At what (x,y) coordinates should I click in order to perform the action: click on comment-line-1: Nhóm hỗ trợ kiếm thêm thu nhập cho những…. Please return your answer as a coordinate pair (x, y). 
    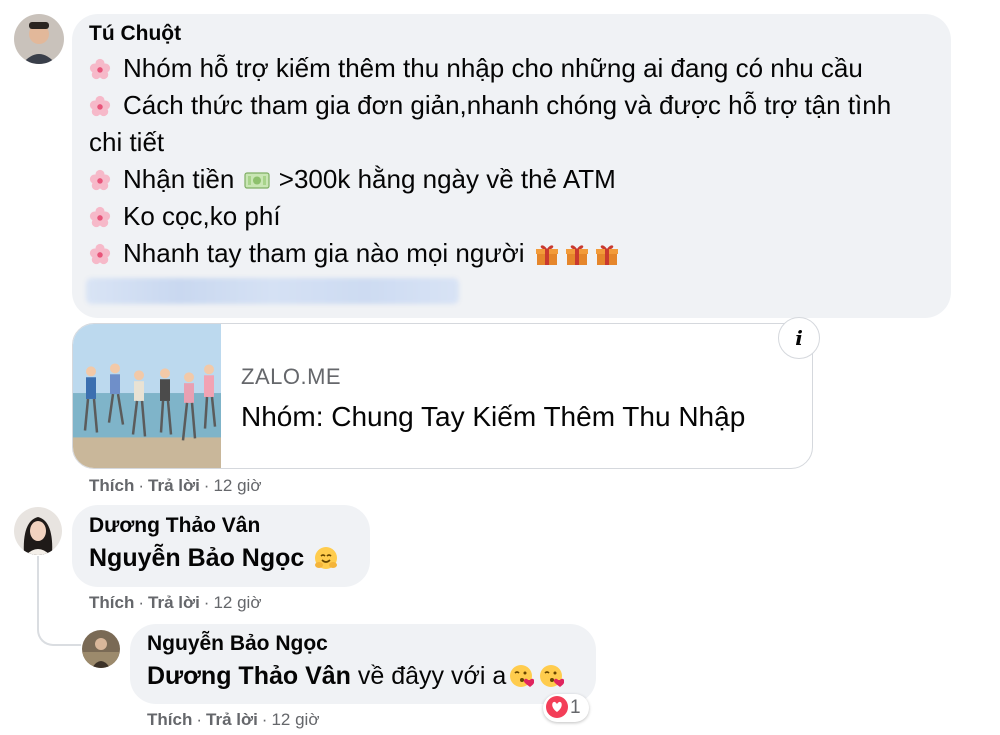
    Looking at the image, I should click on (476, 68).